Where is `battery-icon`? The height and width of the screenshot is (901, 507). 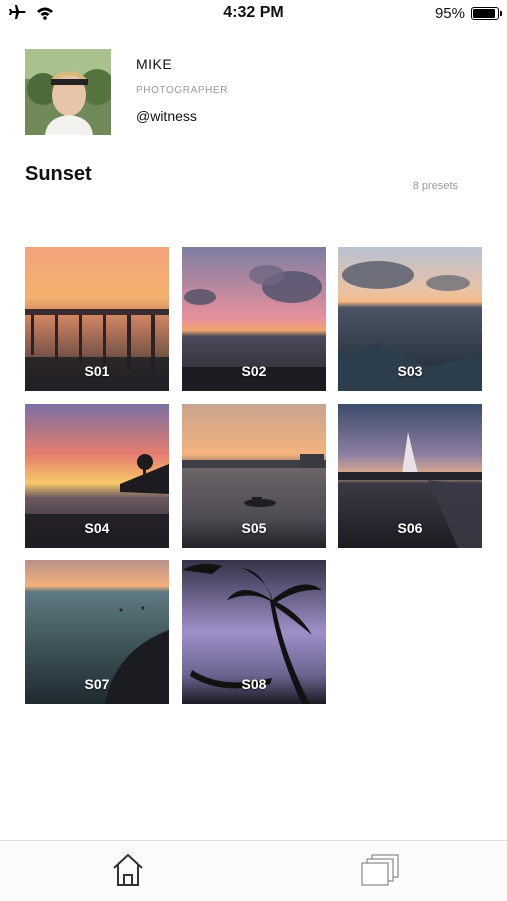 battery-icon is located at coordinates (486, 13).